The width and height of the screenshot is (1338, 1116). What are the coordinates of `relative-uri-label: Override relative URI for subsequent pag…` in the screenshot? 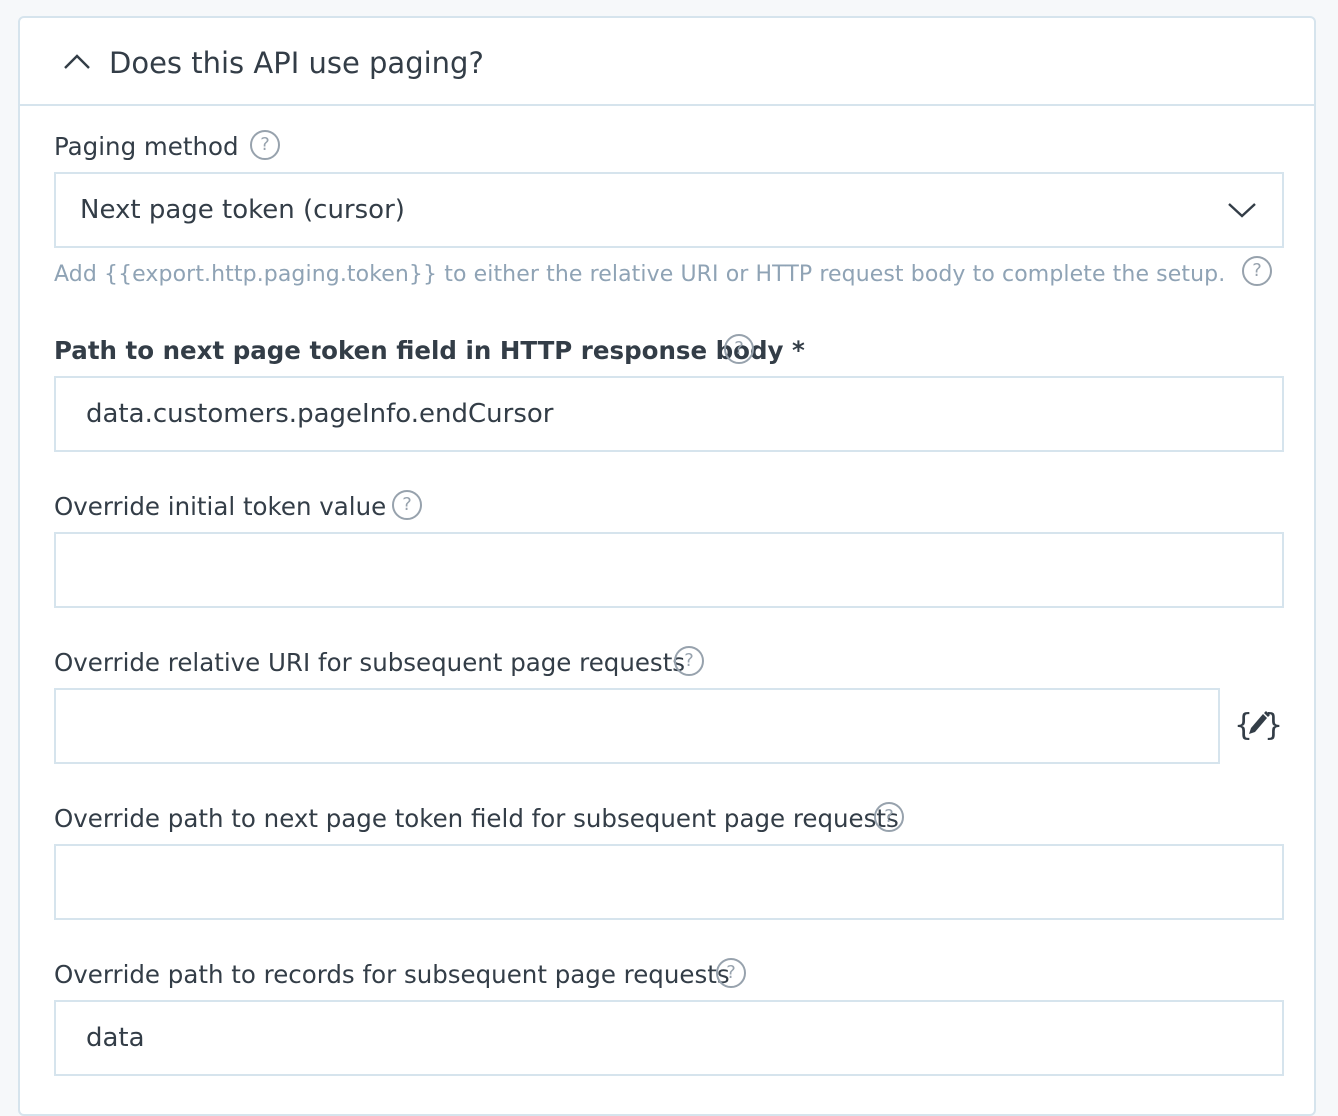 It's located at (370, 662).